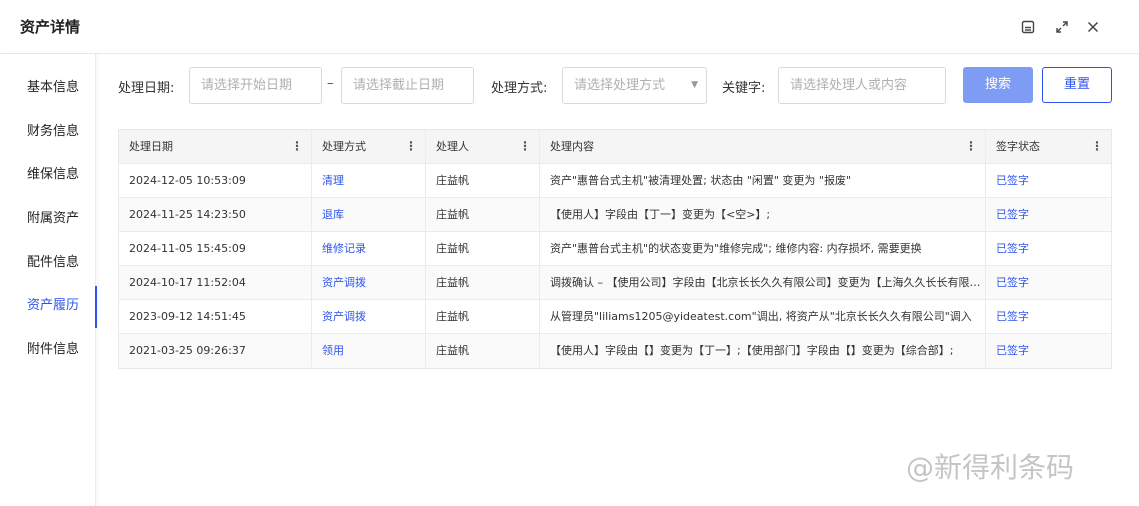  I want to click on cell-date: 2024-11-25 14:23:50, so click(215, 214).